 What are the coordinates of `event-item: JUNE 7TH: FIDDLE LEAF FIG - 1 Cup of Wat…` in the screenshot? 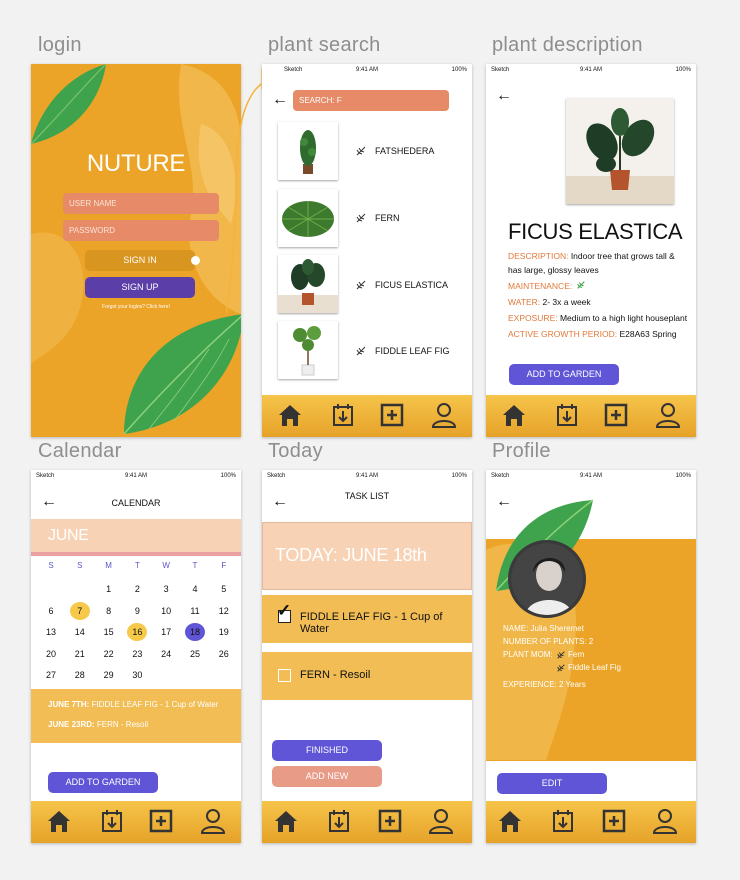 It's located at (133, 704).